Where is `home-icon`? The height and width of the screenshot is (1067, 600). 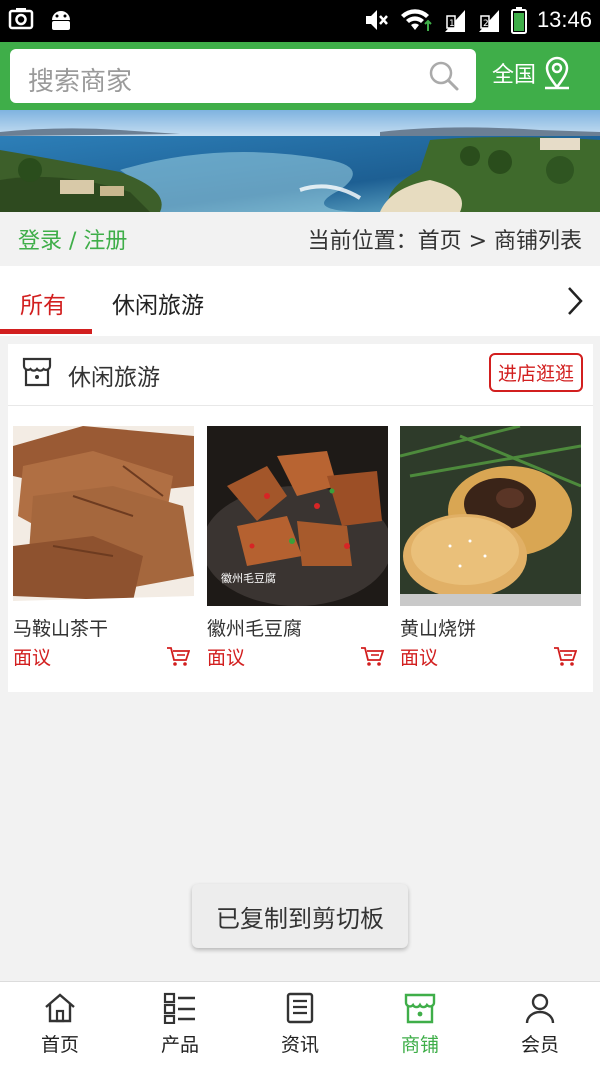 home-icon is located at coordinates (60, 1008).